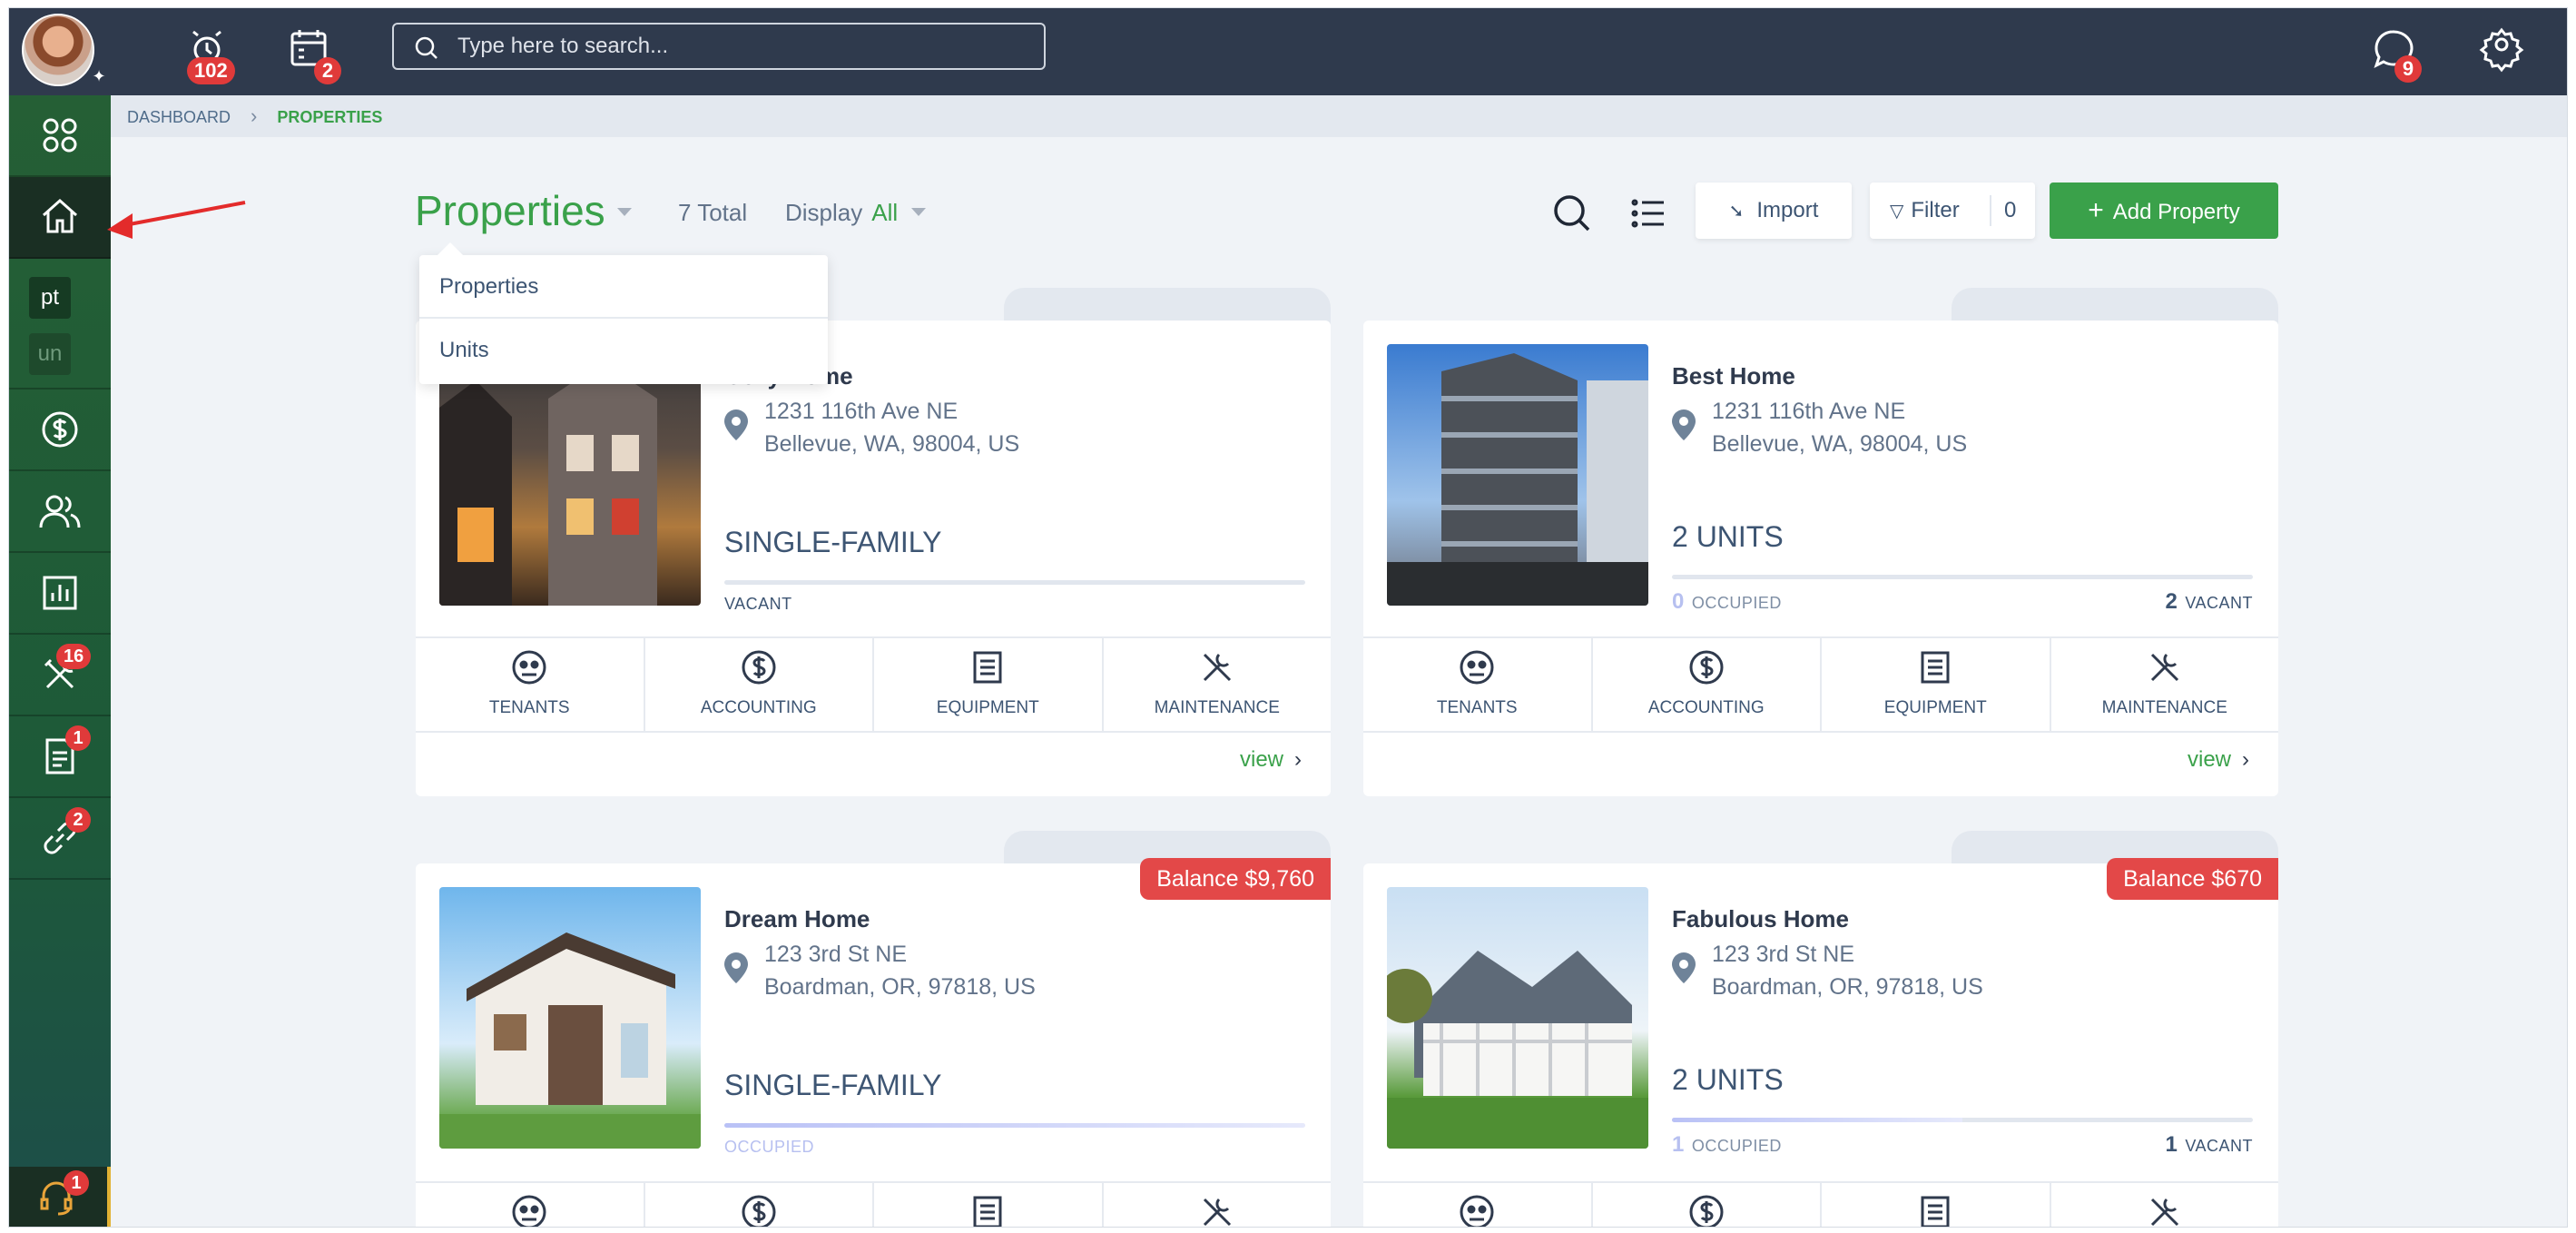  Describe the element at coordinates (2209, 1145) in the screenshot. I see `vacant-stat: 1 VACANT` at that location.